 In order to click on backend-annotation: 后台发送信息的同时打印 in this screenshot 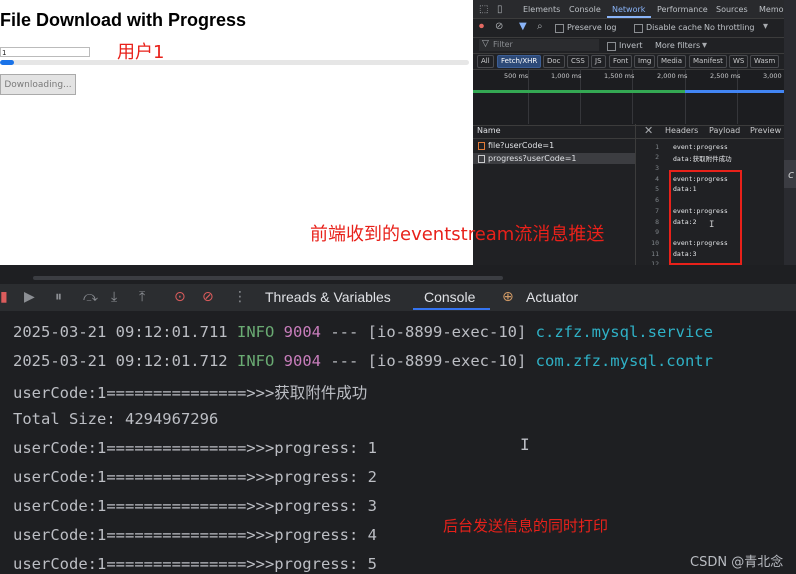, I will do `click(526, 526)`.